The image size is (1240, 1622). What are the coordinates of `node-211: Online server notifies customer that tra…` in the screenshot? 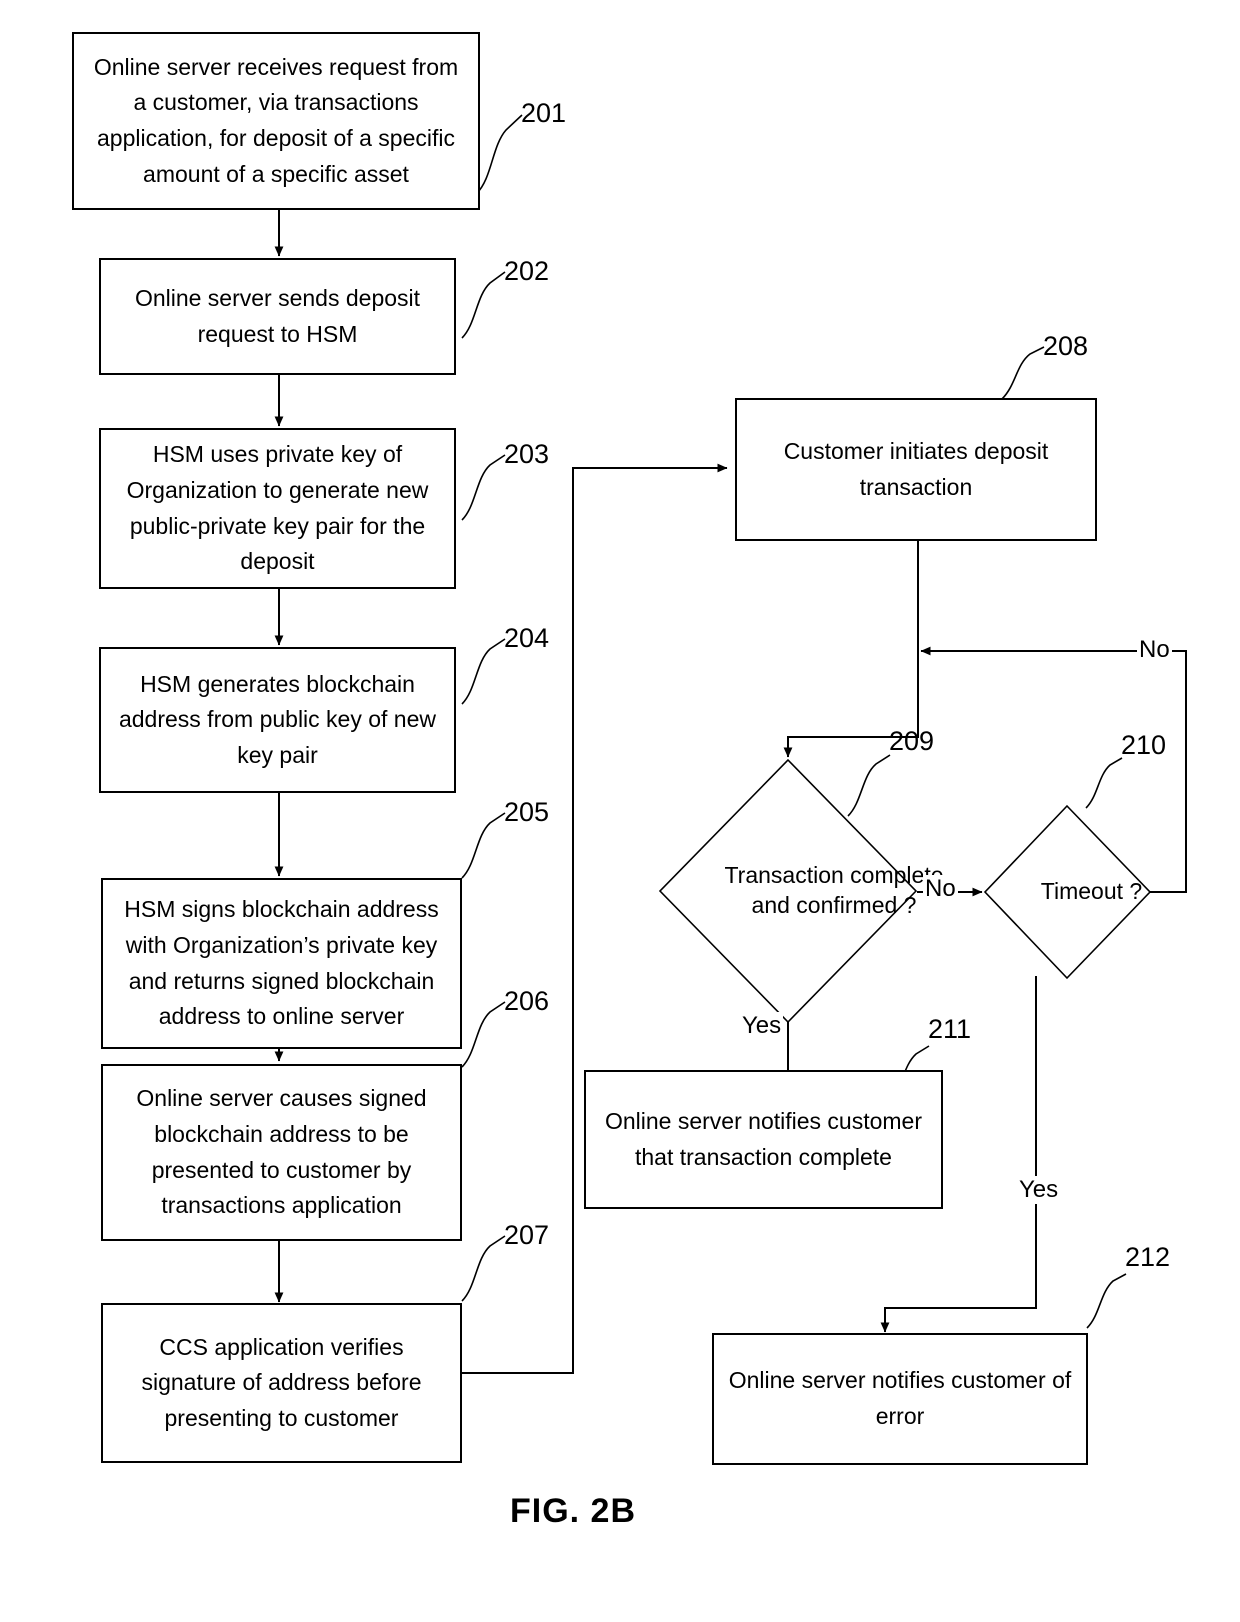 It's located at (763, 1139).